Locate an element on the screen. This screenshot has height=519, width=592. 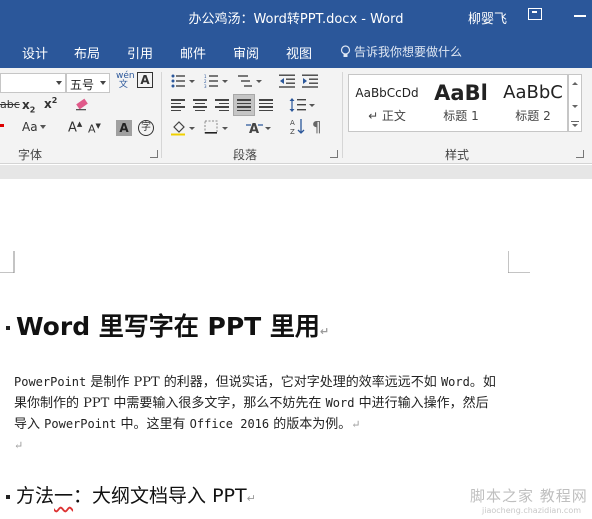
strikethrough-button: abc is located at coordinates (10, 104).